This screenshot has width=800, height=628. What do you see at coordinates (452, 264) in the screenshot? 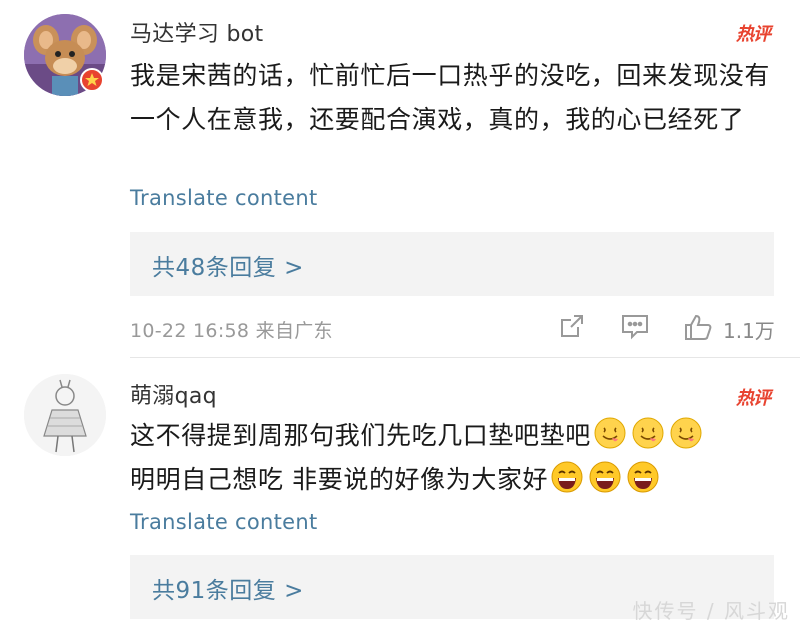
I see `replies-button: 共48条回复 >` at bounding box center [452, 264].